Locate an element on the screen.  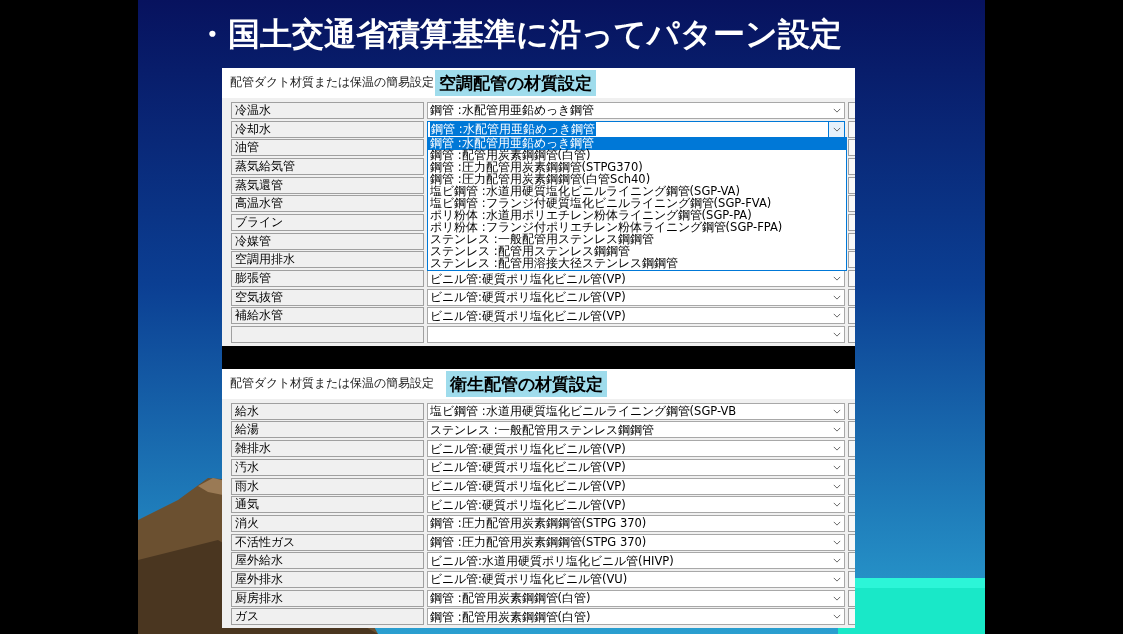
dropdown-option: ステンレス :一般配管用ステンレス鋼鋼管 is located at coordinates (637, 239).